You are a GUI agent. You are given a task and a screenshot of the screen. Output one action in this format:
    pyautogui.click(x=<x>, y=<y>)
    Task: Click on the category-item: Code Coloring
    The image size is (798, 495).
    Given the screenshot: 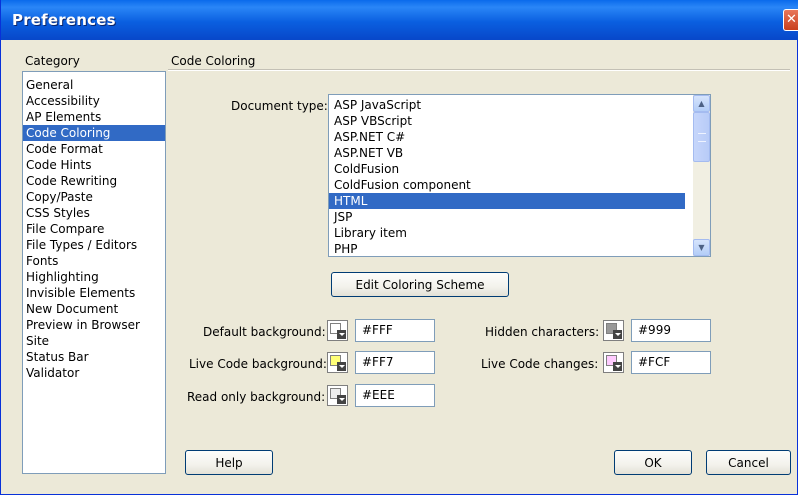 What is the action you would take?
    pyautogui.click(x=94, y=133)
    